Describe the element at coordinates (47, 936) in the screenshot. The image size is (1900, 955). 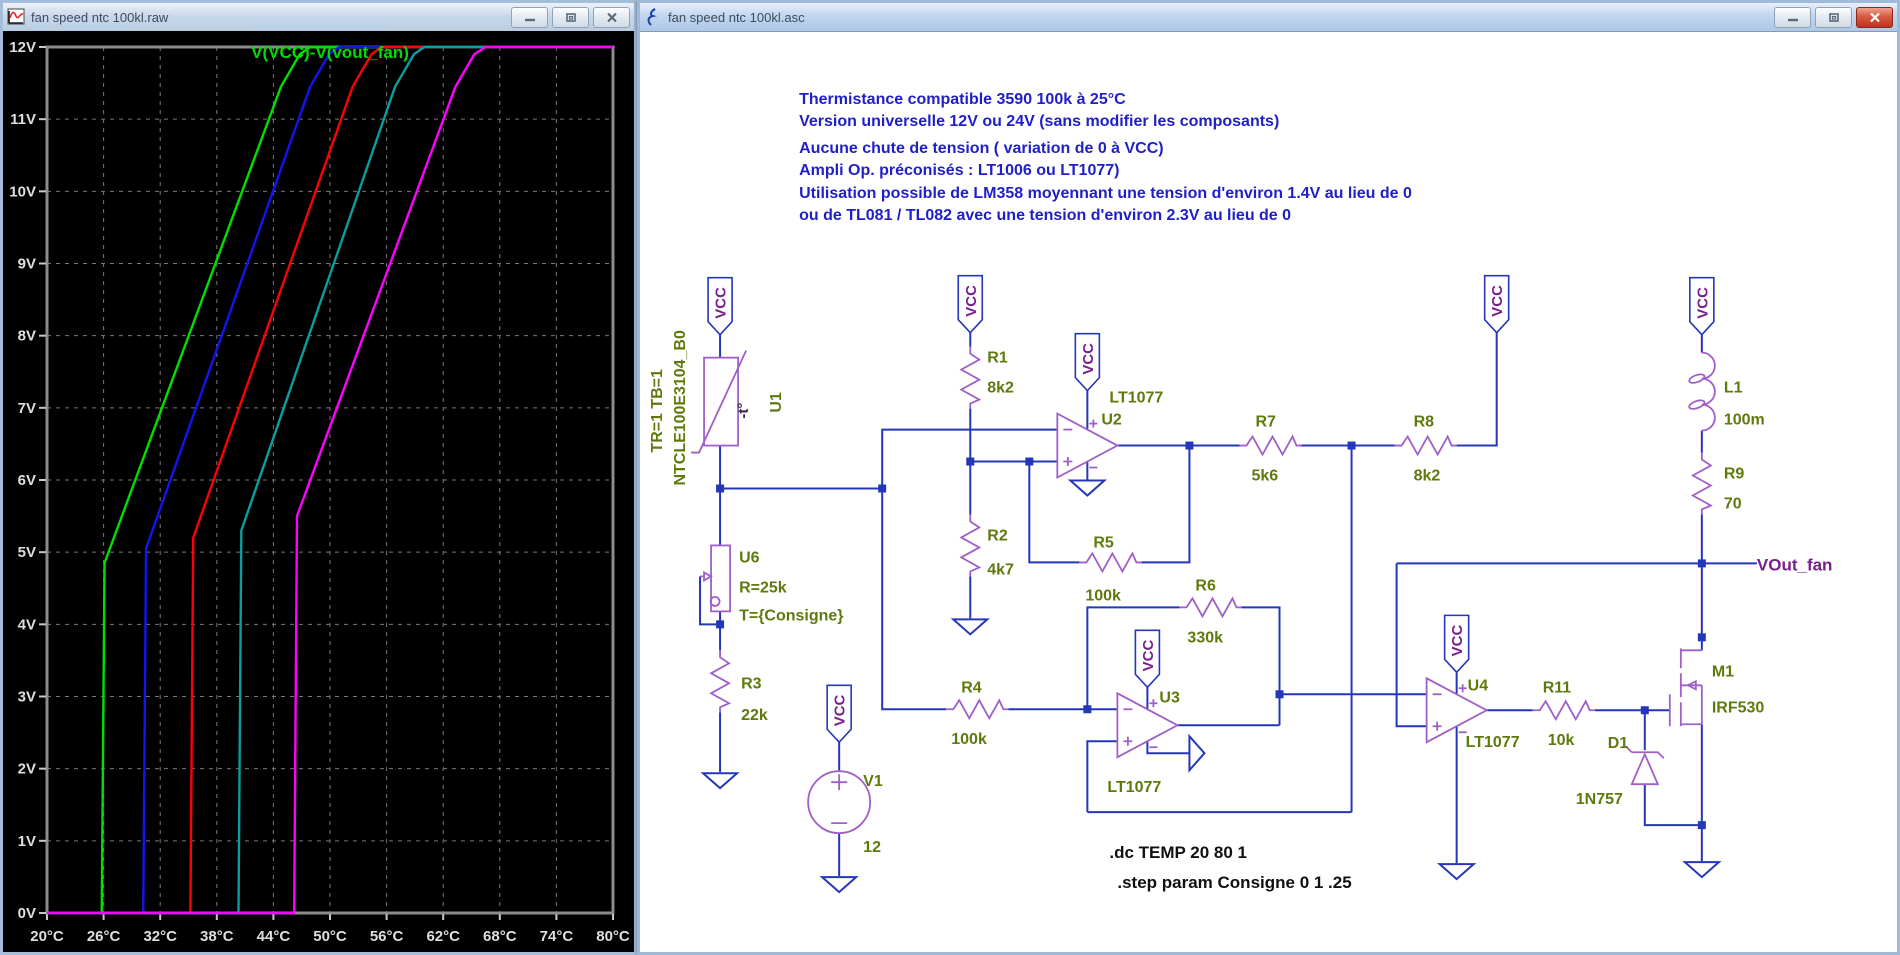
I see `x-axis-tick-label: 20°C` at that location.